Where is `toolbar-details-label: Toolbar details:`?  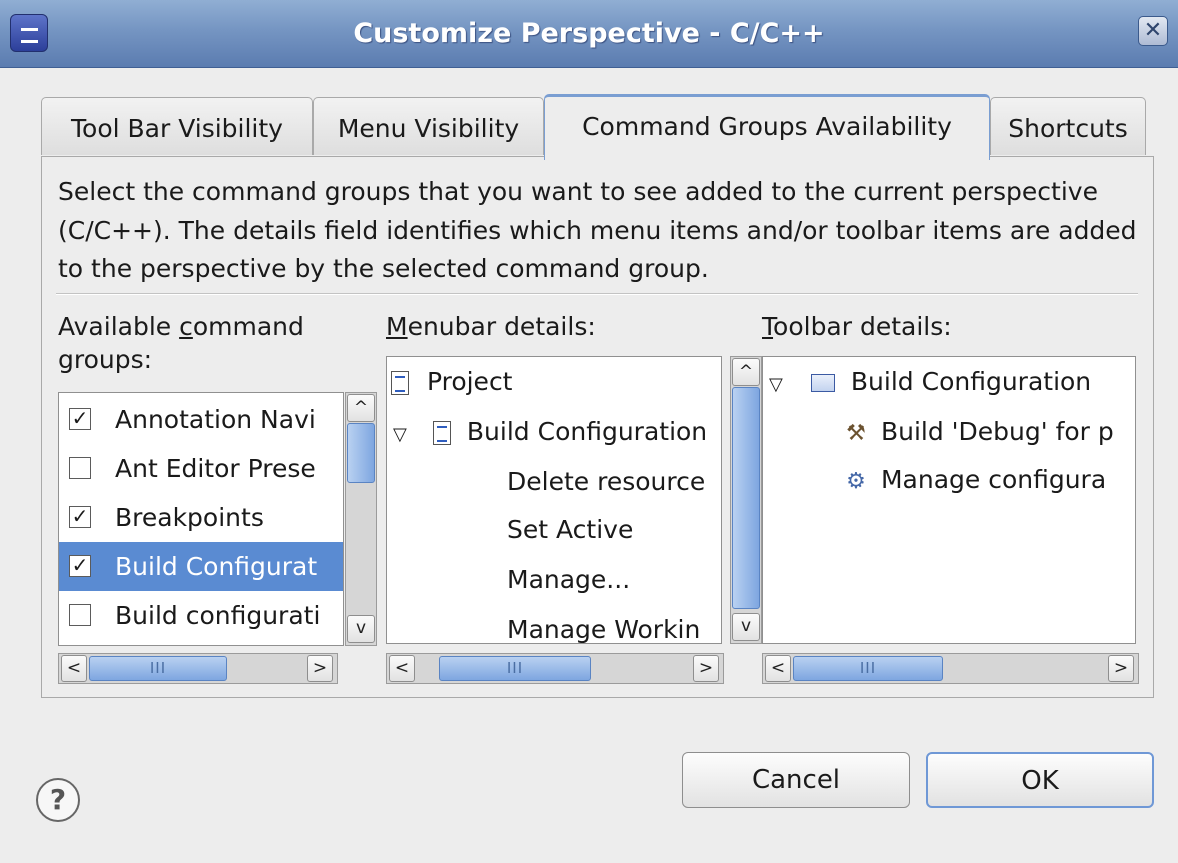 toolbar-details-label: Toolbar details: is located at coordinates (857, 326).